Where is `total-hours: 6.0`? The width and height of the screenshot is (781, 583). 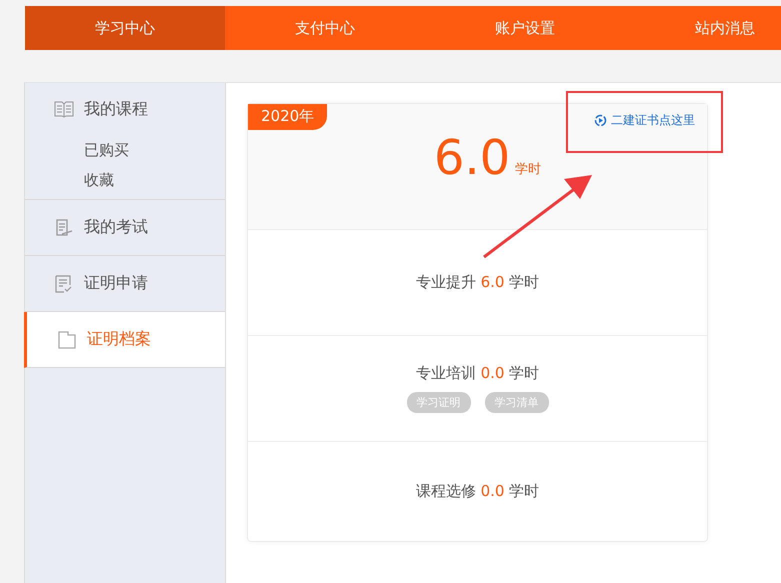
total-hours: 6.0 is located at coordinates (472, 158).